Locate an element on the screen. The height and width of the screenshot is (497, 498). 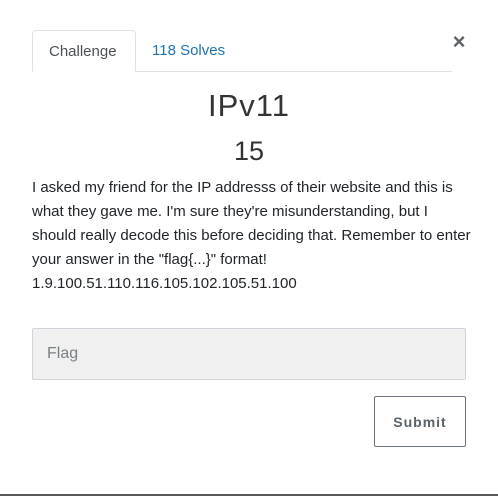
challenge-points: 15 is located at coordinates (249, 151).